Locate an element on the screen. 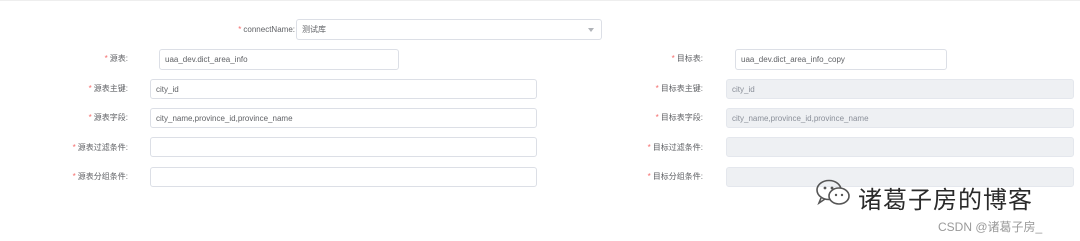  target-filter-input is located at coordinates (900, 147).